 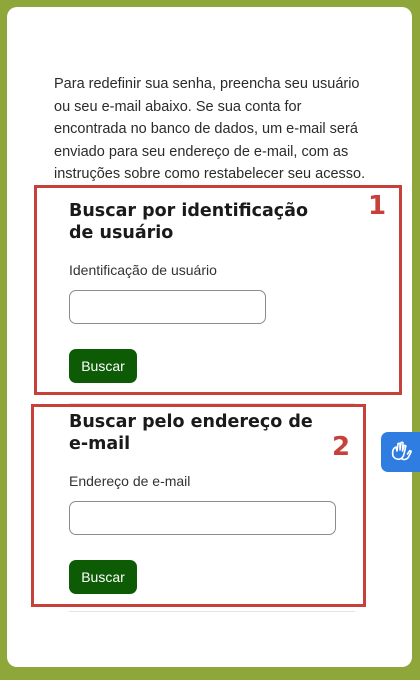 I want to click on username-field-label: Identificação de usuário, so click(x=143, y=270).